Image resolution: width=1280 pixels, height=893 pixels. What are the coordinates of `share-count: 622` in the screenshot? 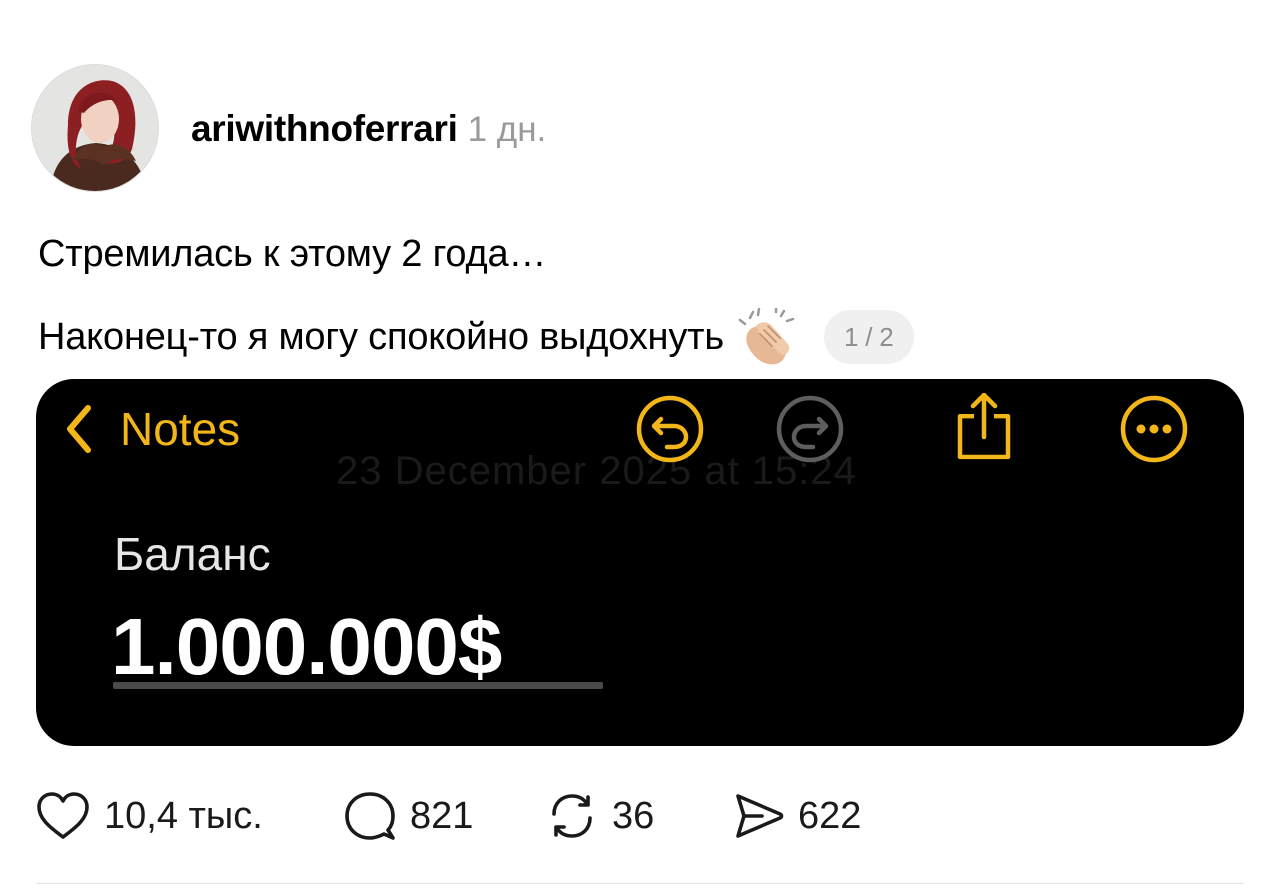 It's located at (830, 815).